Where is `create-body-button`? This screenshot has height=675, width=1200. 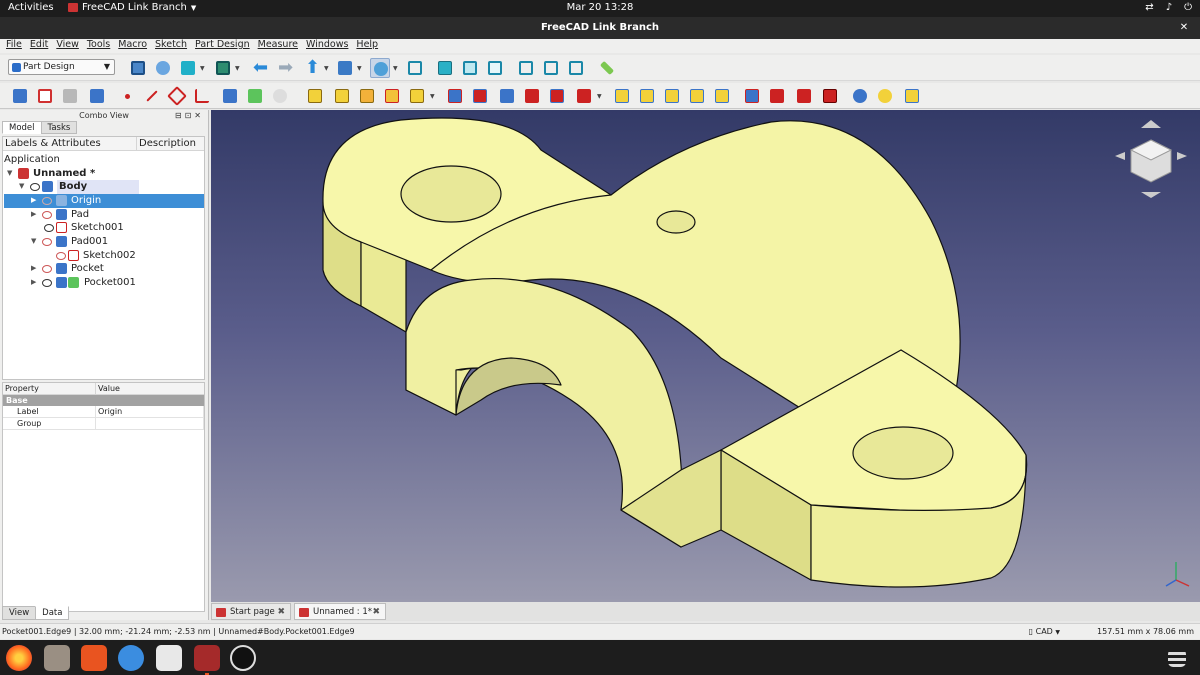 create-body-button is located at coordinates (20, 96).